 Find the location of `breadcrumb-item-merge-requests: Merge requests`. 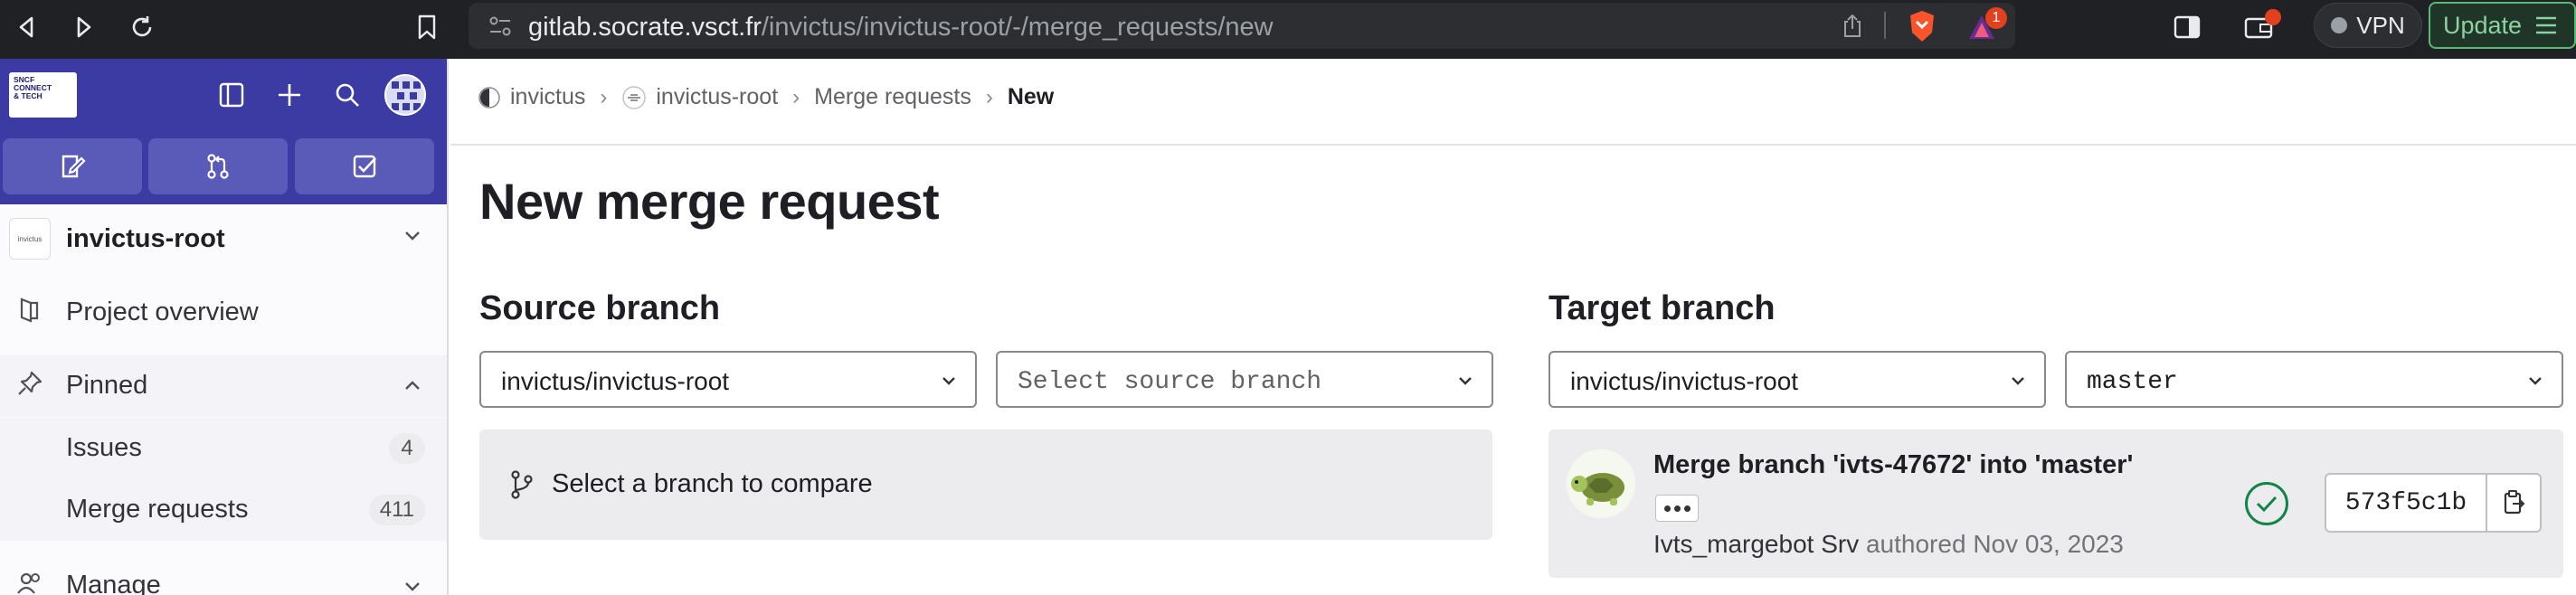

breadcrumb-item-merge-requests: Merge requests is located at coordinates (893, 97).